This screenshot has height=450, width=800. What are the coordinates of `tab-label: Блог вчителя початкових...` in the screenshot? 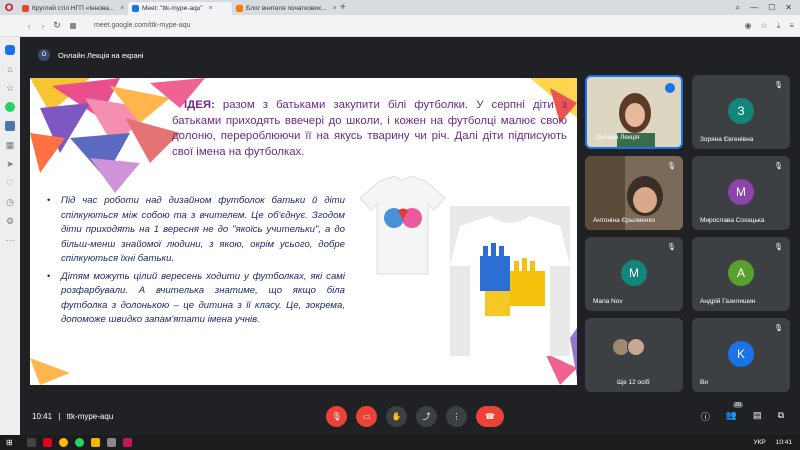 It's located at (286, 8).